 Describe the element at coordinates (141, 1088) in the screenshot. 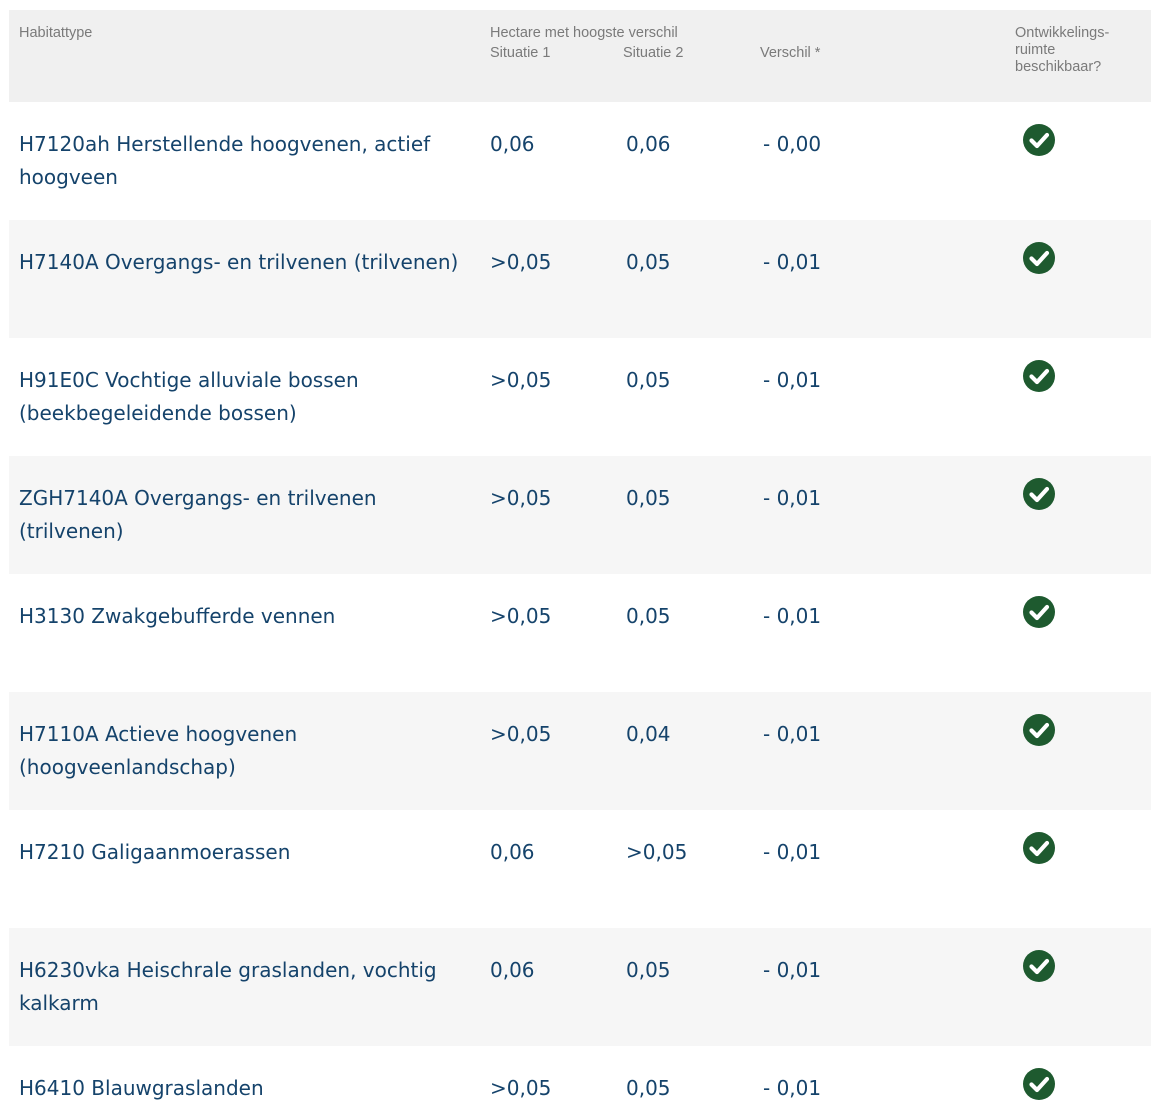

I see `habitat-name: H6410 Blauwgraslanden` at that location.